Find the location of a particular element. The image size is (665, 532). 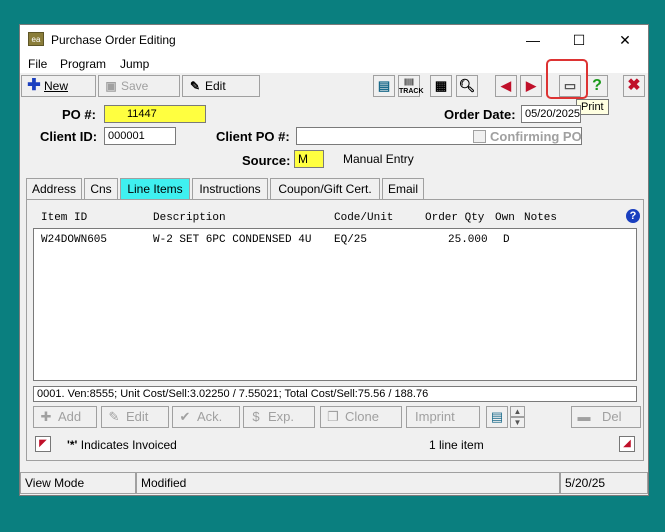

tab-coupon-gift-cert: Coupon/Gift Cert. is located at coordinates (325, 189).